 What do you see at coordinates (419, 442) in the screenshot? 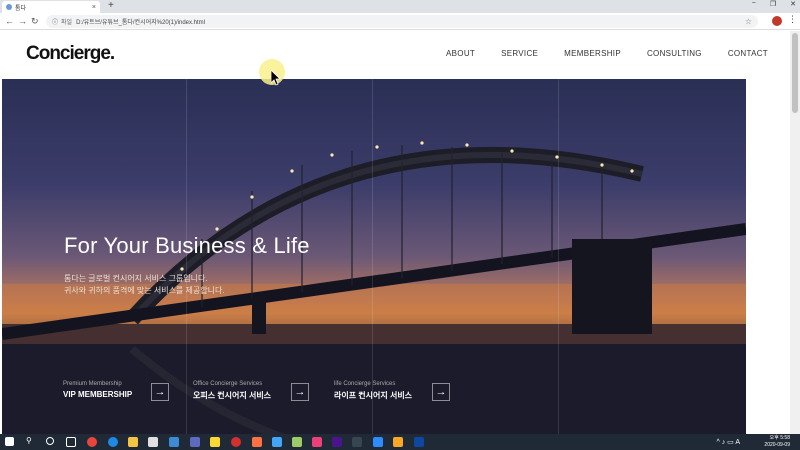
I see `photoshop-icon` at bounding box center [419, 442].